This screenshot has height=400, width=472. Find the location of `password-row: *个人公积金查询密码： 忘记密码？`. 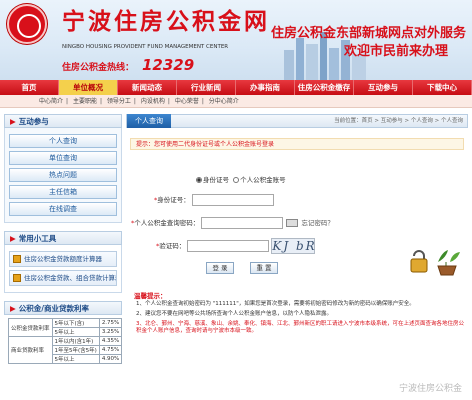

password-row: *个人公积金查询密码： 忘记密码？ is located at coordinates (232, 223).